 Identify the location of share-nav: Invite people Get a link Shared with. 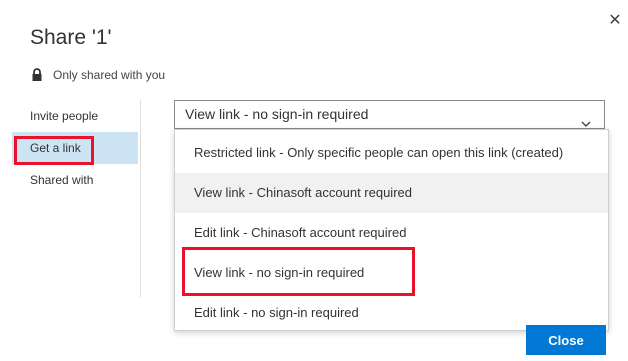
(75, 198).